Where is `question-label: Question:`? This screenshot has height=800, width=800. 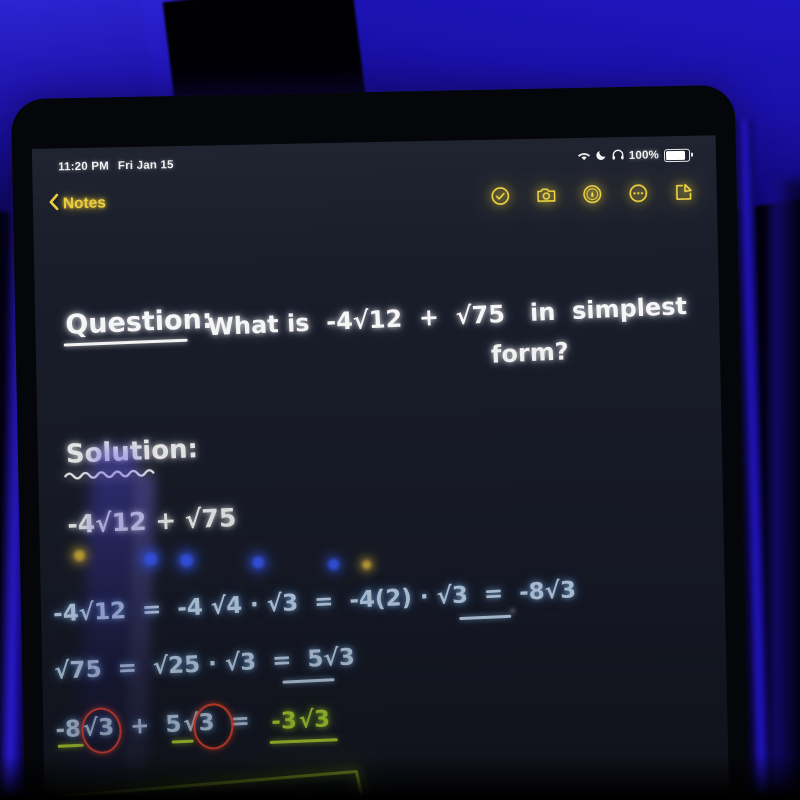
question-label: Question: is located at coordinates (139, 322).